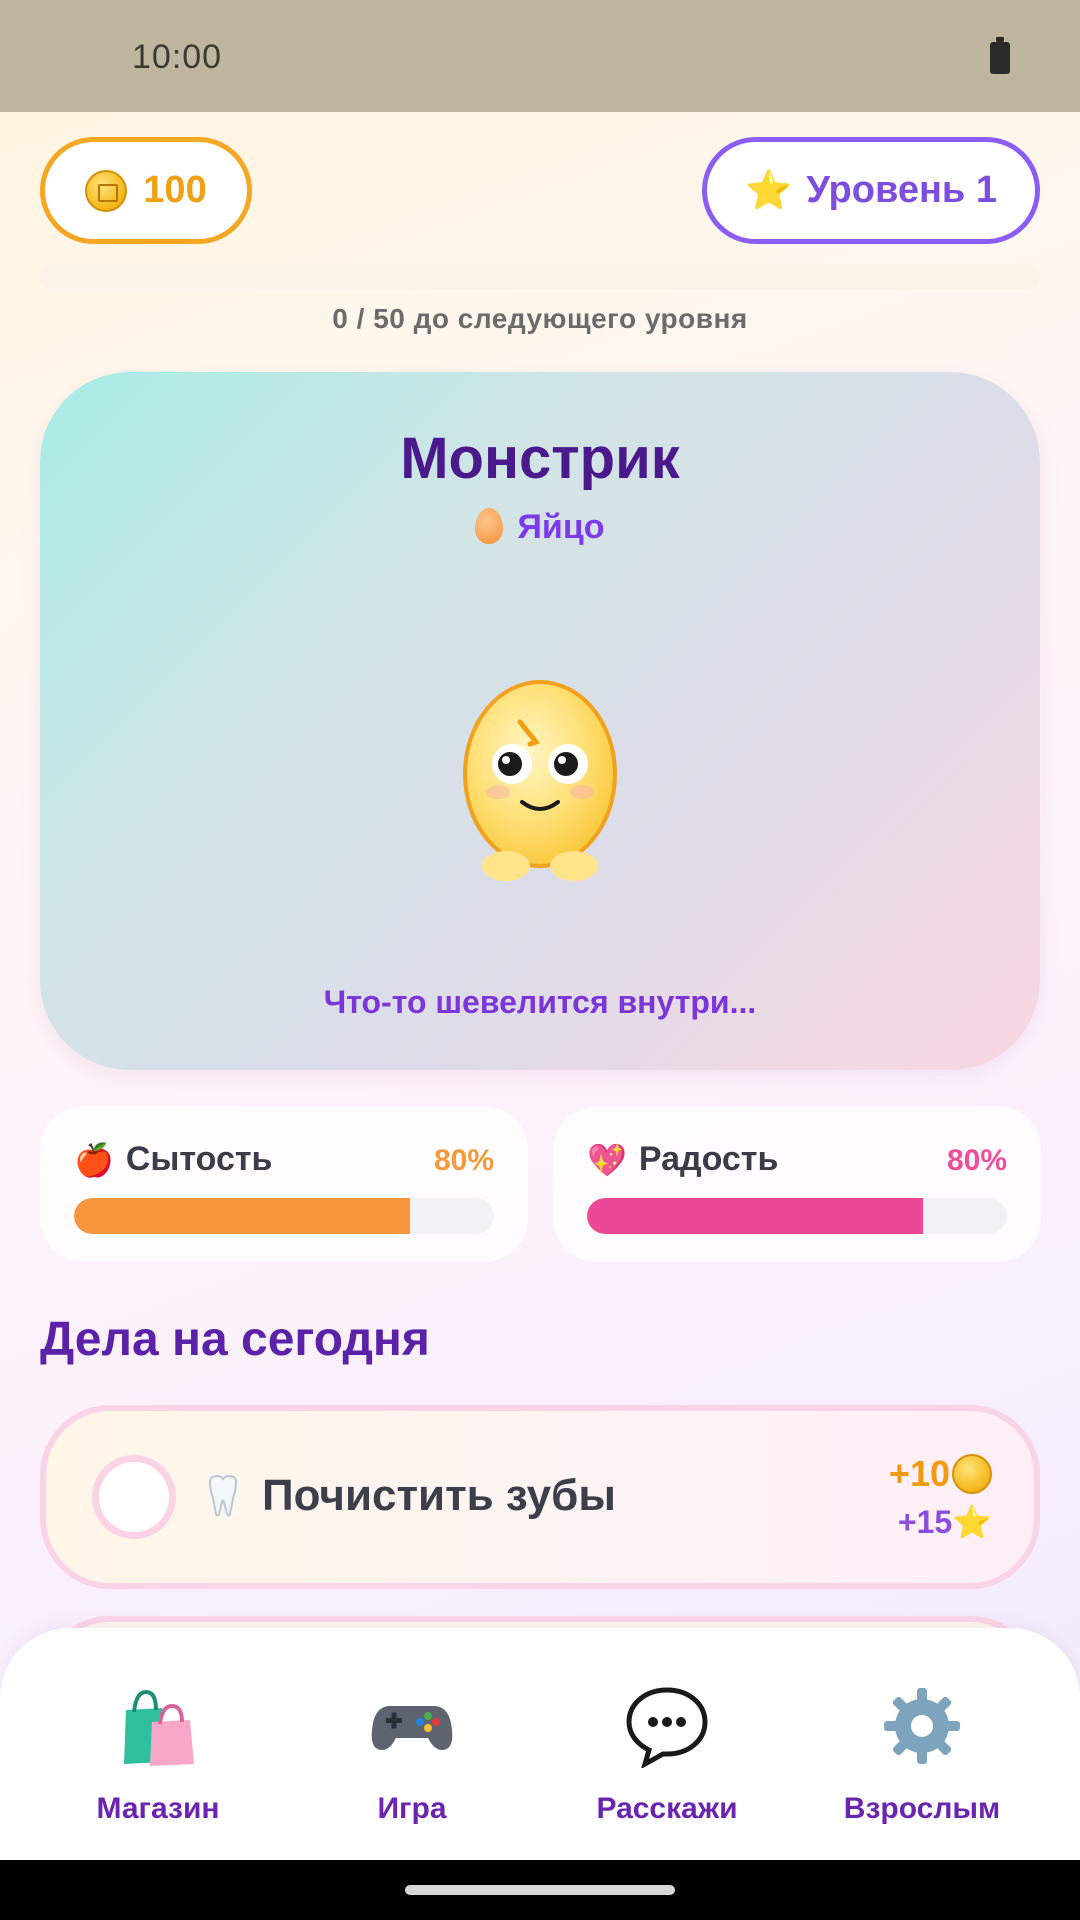 Image resolution: width=1080 pixels, height=1920 pixels. I want to click on status-bar: 10:00, so click(540, 56).